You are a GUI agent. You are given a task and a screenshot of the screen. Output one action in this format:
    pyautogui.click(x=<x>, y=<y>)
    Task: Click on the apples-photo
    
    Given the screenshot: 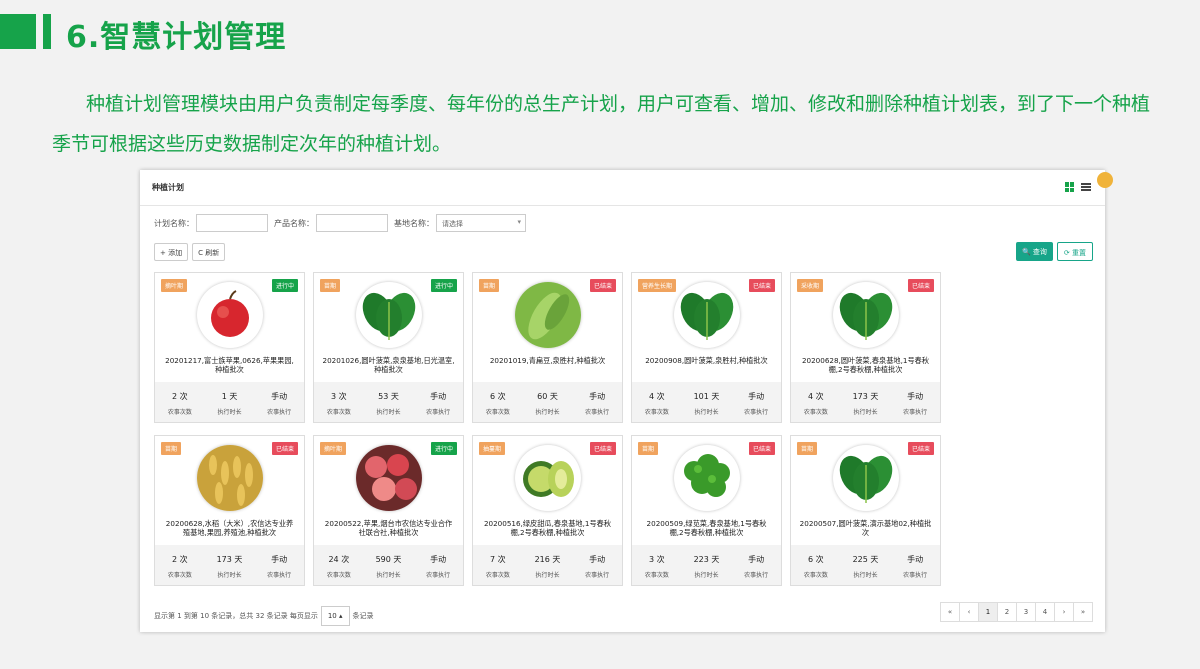 What is the action you would take?
    pyautogui.click(x=389, y=478)
    